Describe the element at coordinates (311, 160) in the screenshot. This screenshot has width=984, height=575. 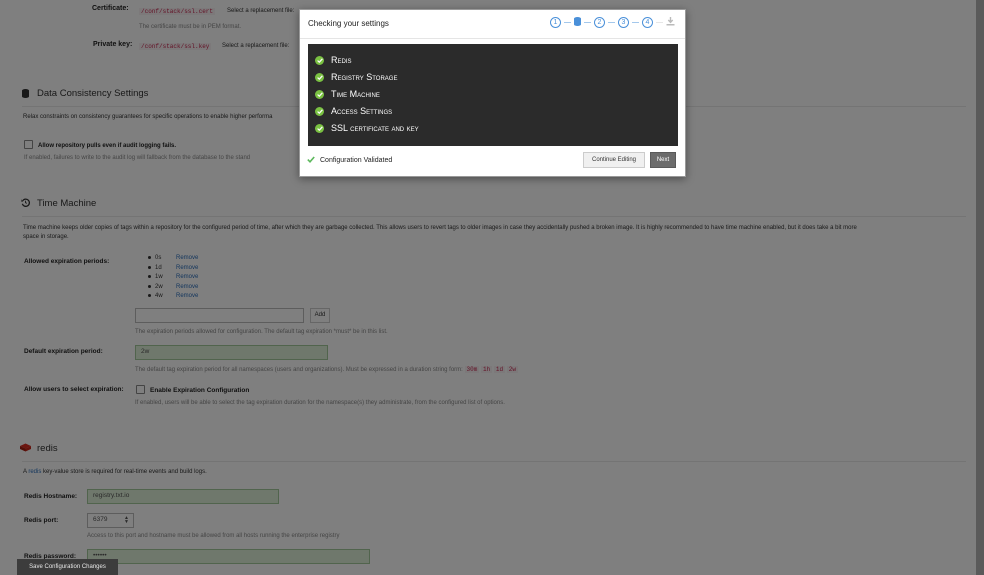
I see `checkmark-icon` at that location.